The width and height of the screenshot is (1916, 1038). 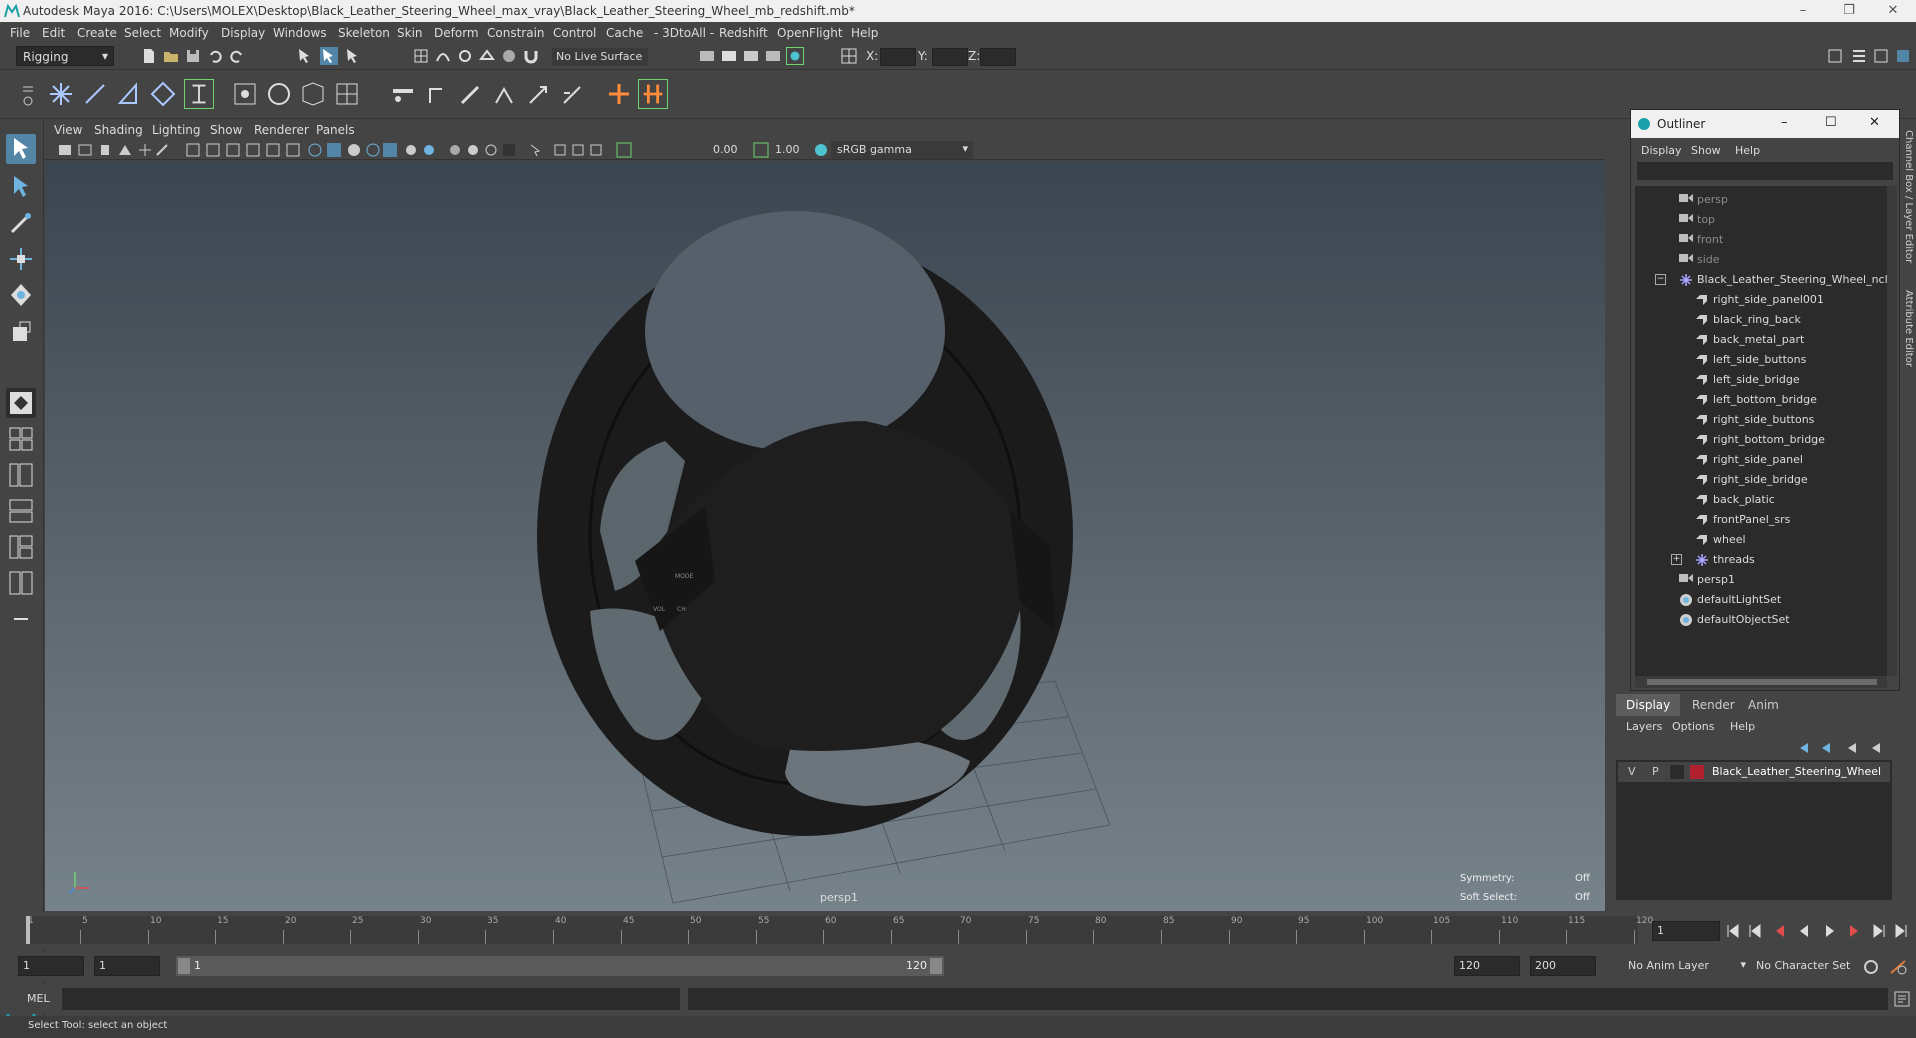 I want to click on outliner-maximize-icon: ☐, so click(x=1831, y=122).